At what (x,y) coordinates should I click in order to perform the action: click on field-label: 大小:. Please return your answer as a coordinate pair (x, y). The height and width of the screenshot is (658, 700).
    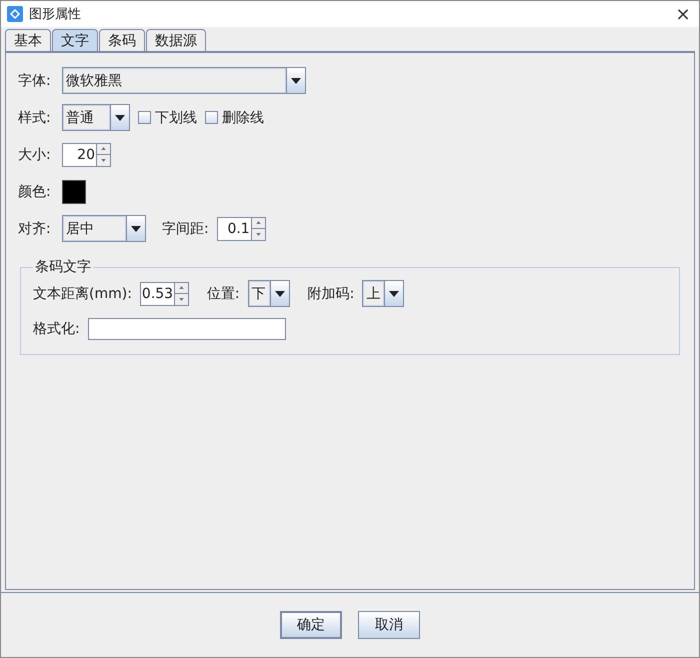
    Looking at the image, I should click on (35, 155).